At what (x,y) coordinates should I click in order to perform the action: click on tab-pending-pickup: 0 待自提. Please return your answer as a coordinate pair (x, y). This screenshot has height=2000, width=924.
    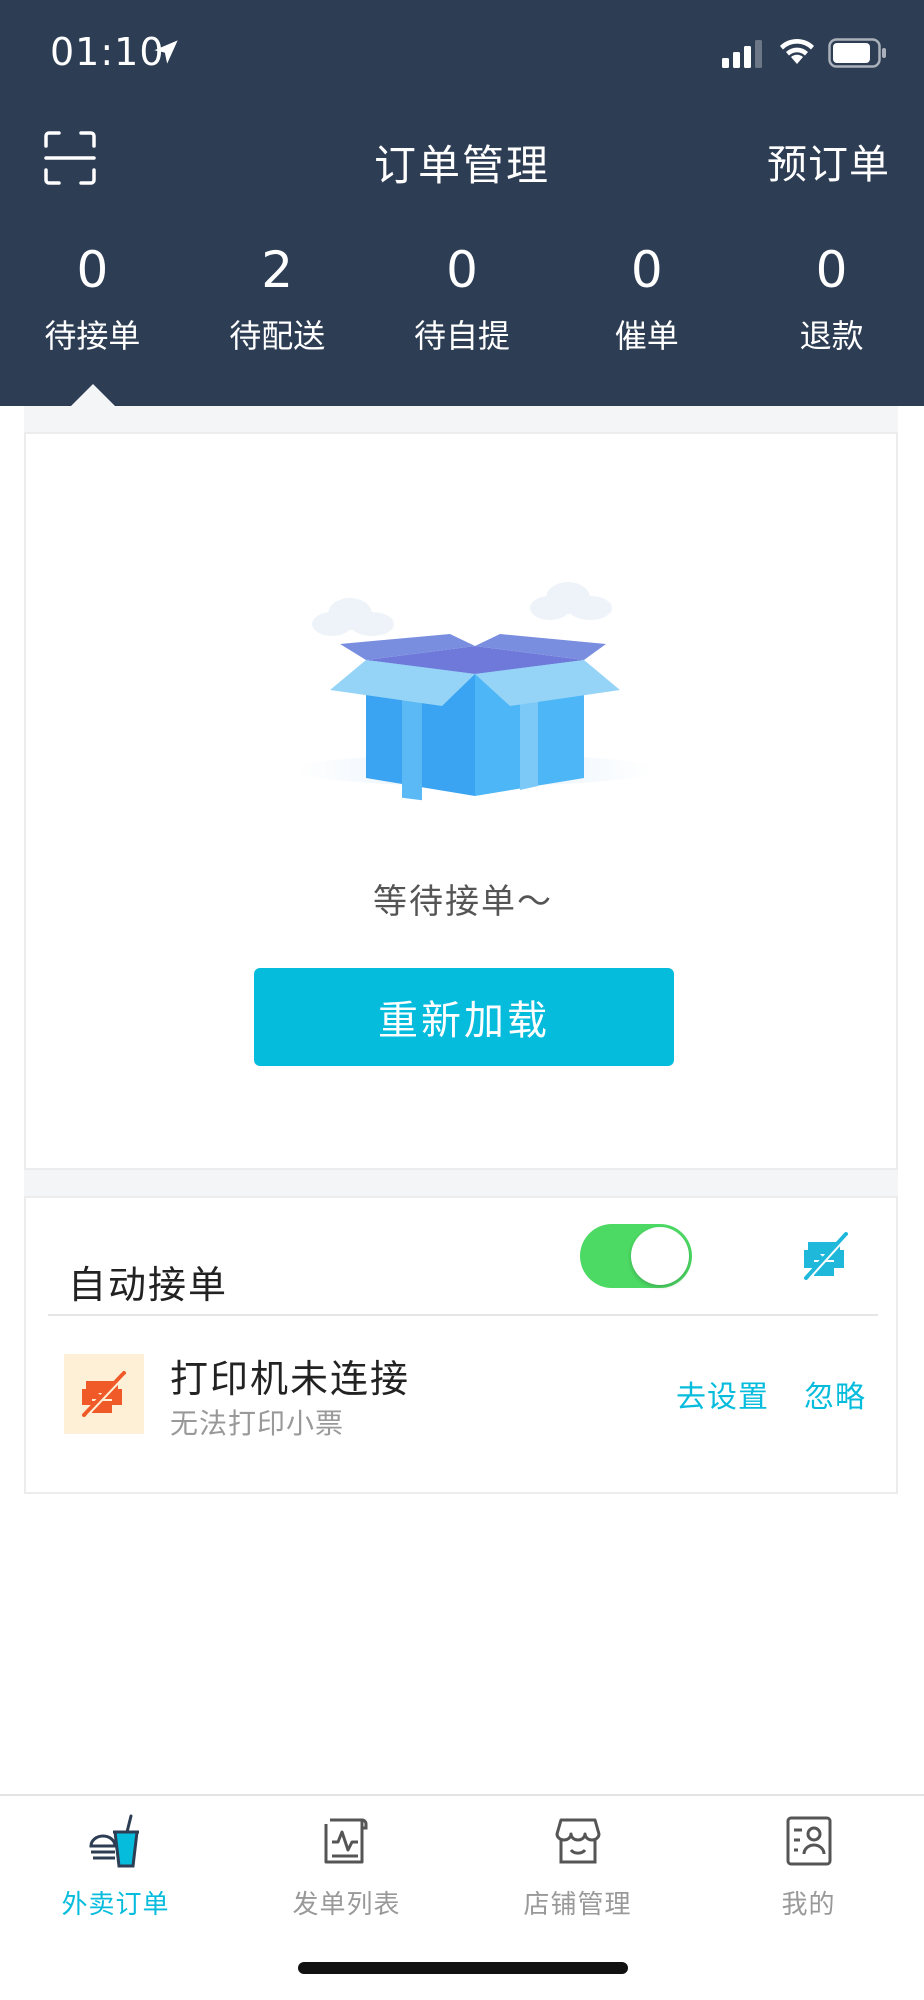
    Looking at the image, I should click on (462, 305).